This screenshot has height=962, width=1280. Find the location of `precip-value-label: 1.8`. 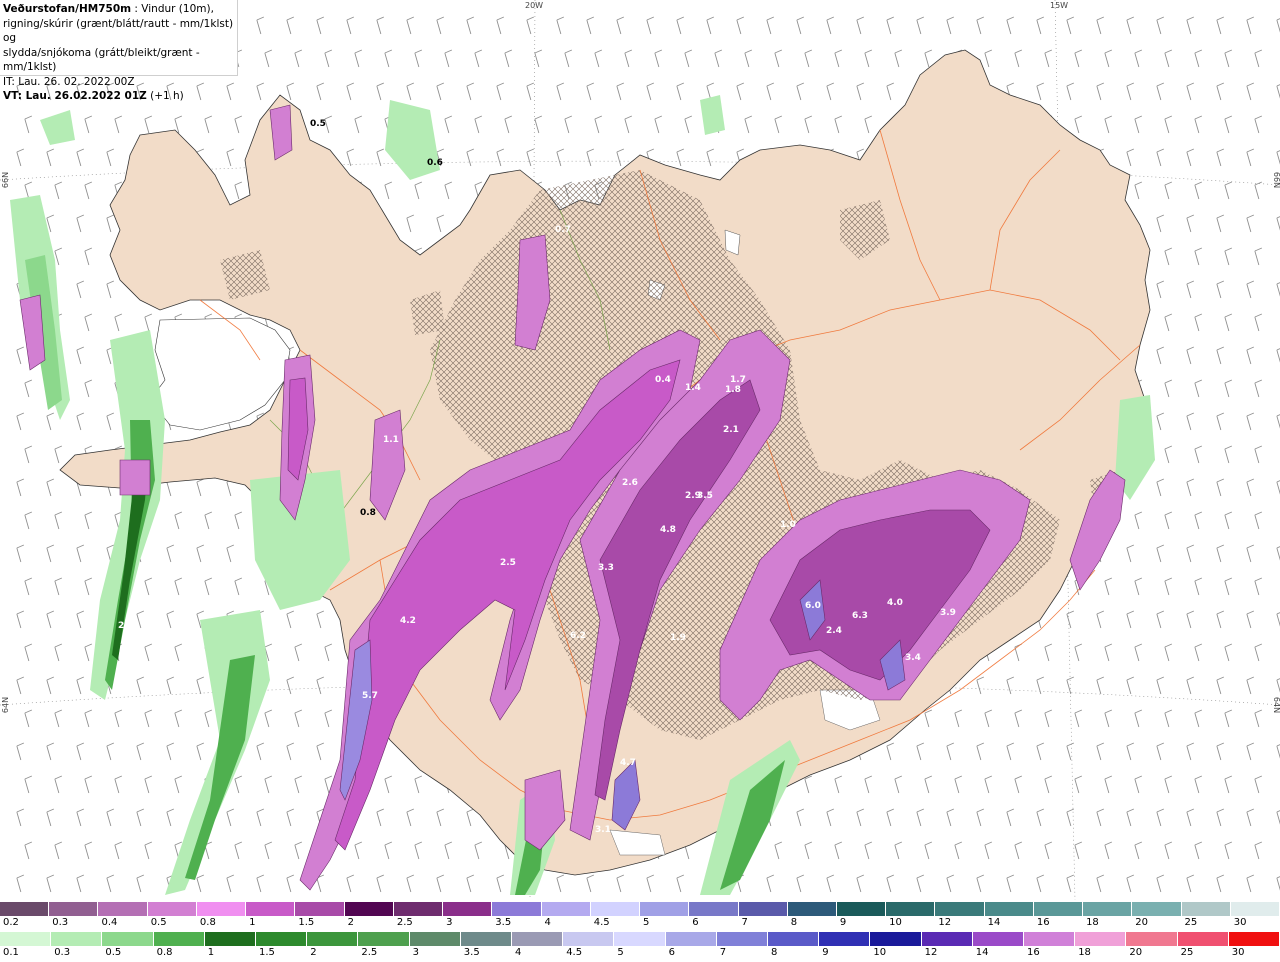

precip-value-label: 1.8 is located at coordinates (733, 390).